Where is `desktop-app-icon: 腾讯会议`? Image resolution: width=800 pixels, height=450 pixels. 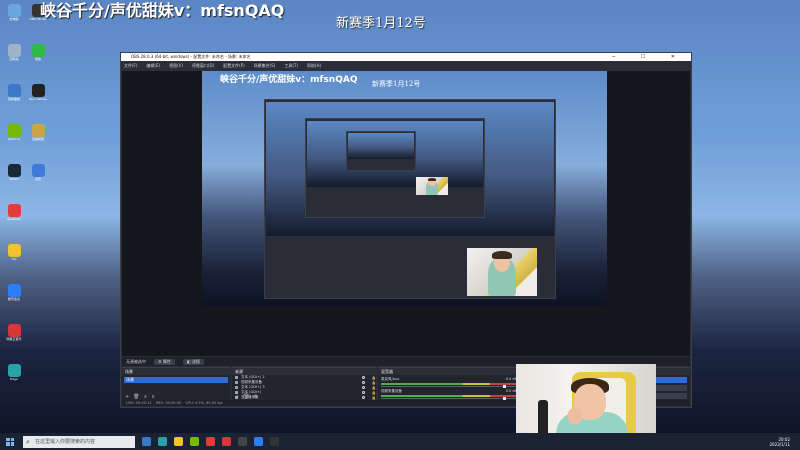 desktop-app-icon: 腾讯会议 is located at coordinates (14, 292).